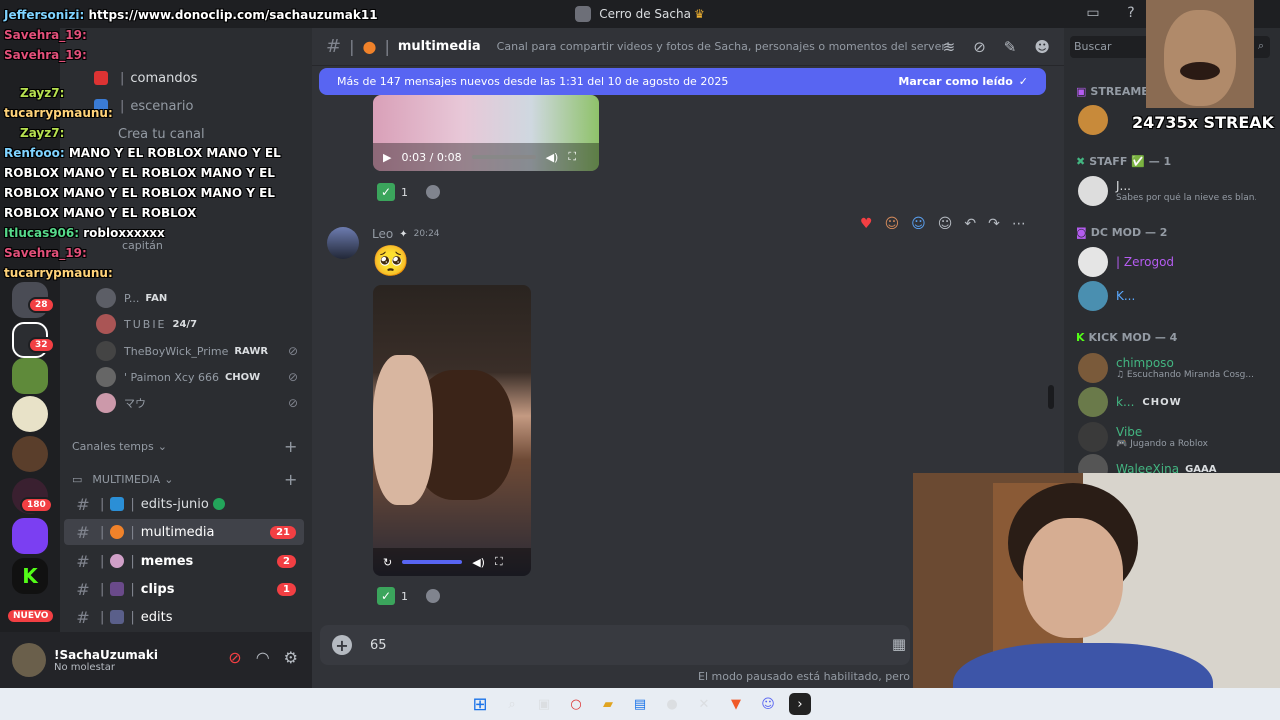 Image resolution: width=1280 pixels, height=720 pixels. What do you see at coordinates (1093, 13) in the screenshot?
I see `inbox-icon: ▭` at bounding box center [1093, 13].